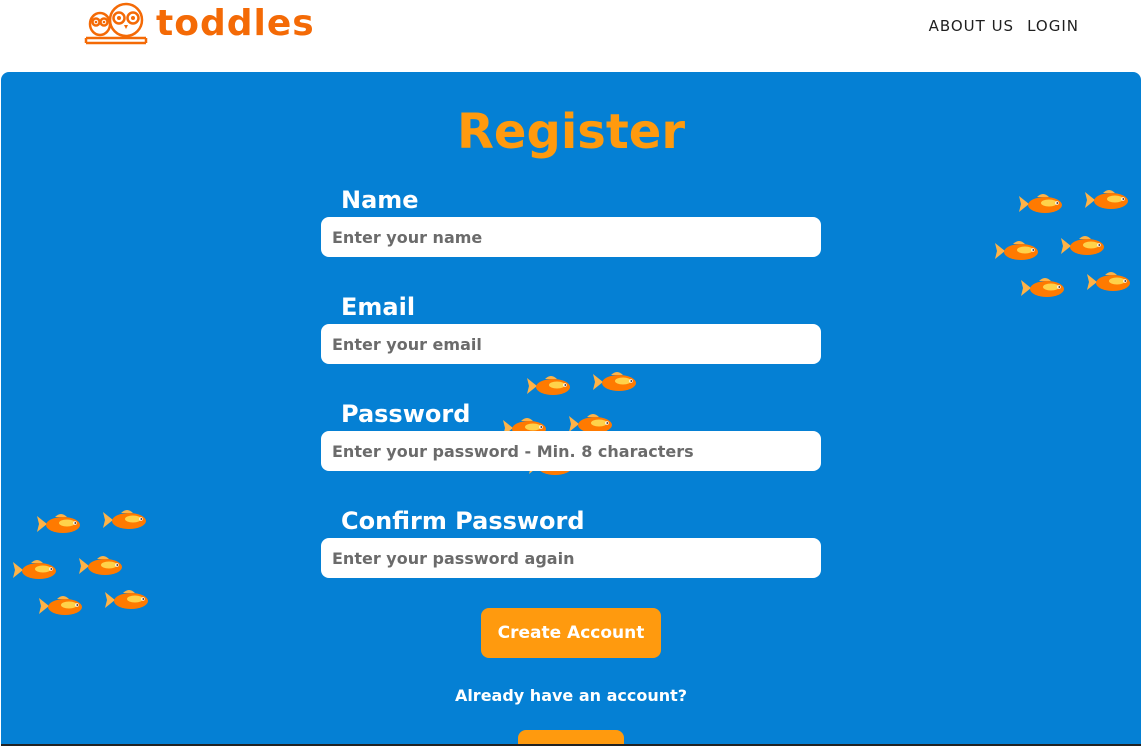 The width and height of the screenshot is (1141, 746). What do you see at coordinates (380, 200) in the screenshot?
I see `name-label: Name` at bounding box center [380, 200].